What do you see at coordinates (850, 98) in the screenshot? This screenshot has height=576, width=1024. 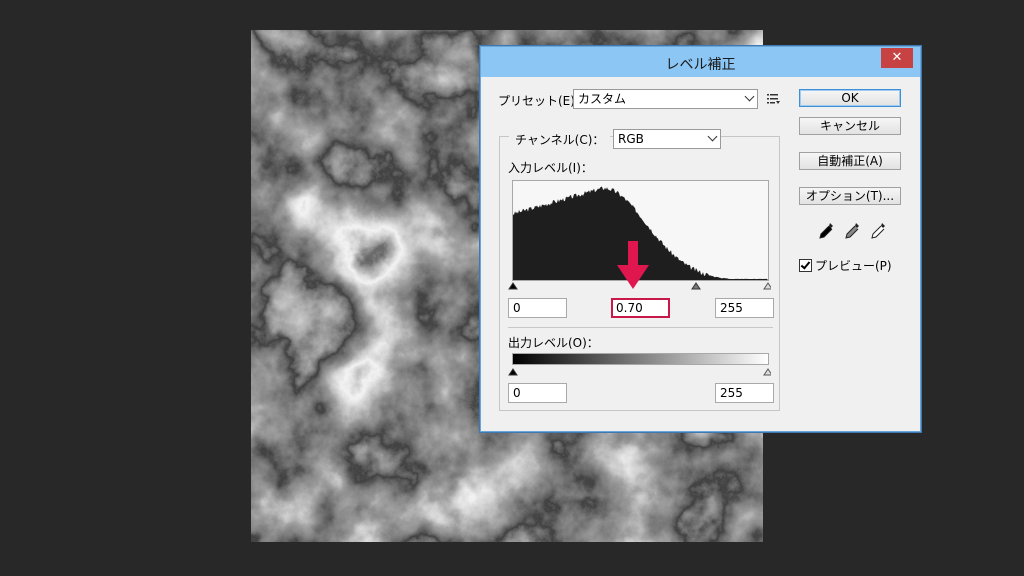 I see `ok-button: OK` at bounding box center [850, 98].